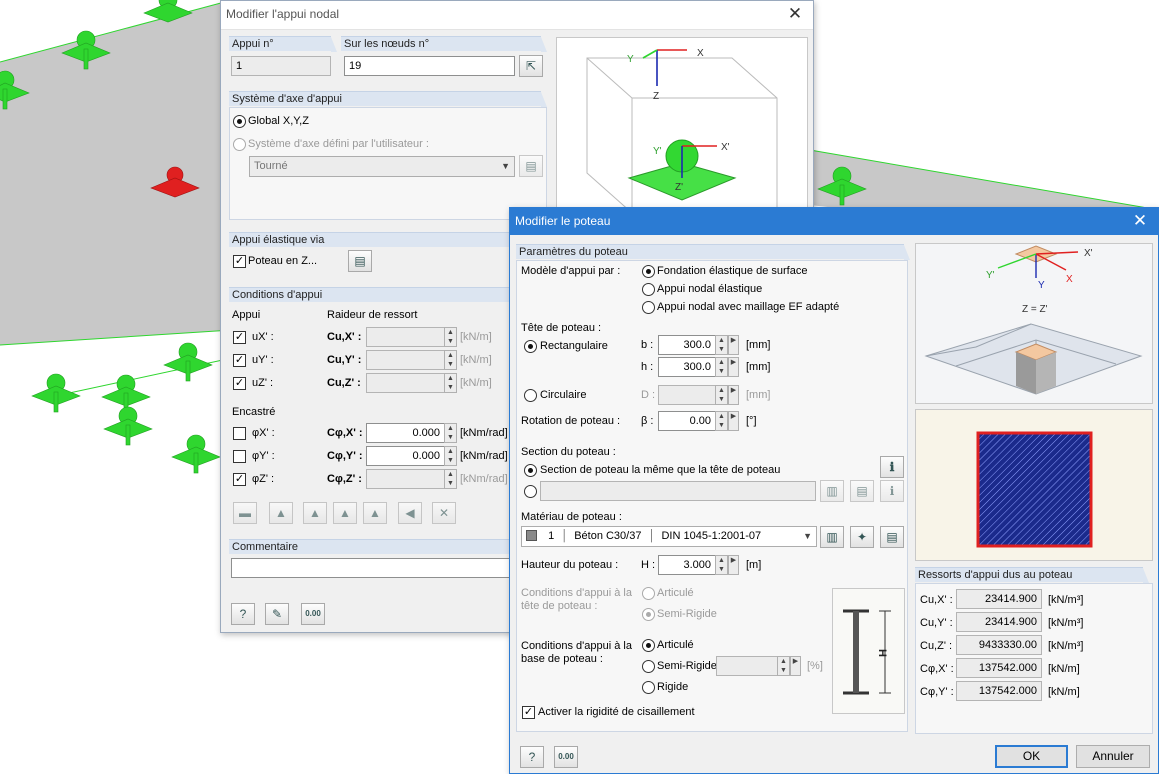 This screenshot has width=1159, height=774. Describe the element at coordinates (405, 433) in the screenshot. I see `cphix-input: 0.000` at that location.